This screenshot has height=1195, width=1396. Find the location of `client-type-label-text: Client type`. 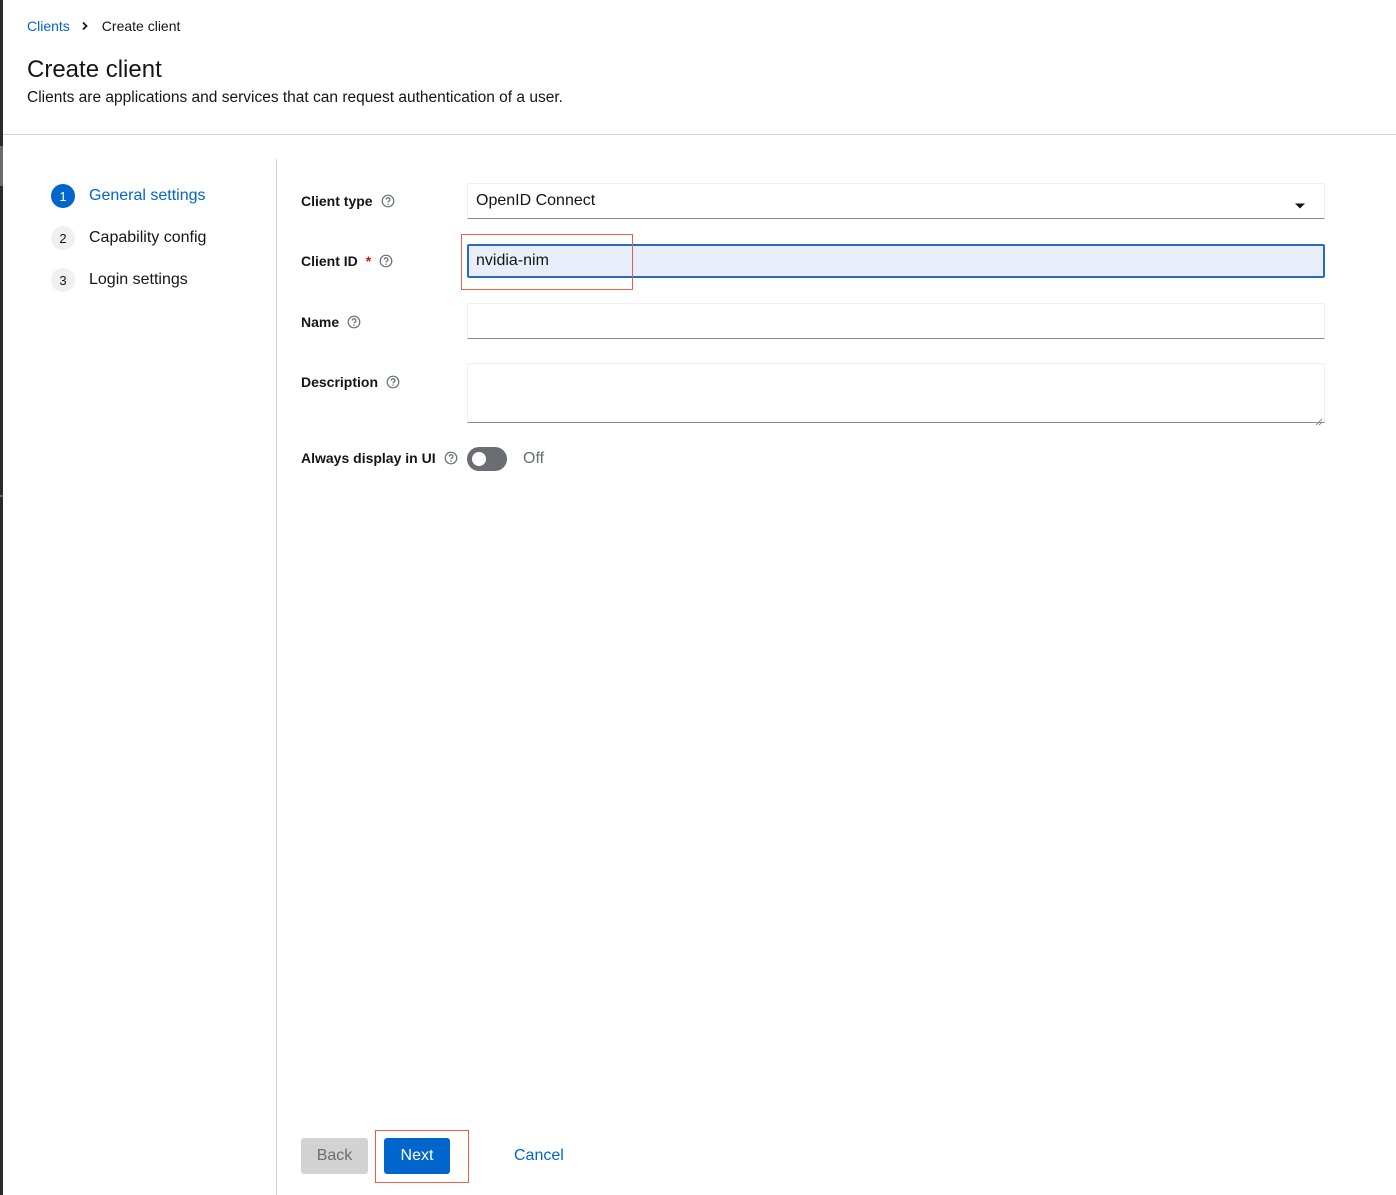

client-type-label-text: Client type is located at coordinates (337, 201).